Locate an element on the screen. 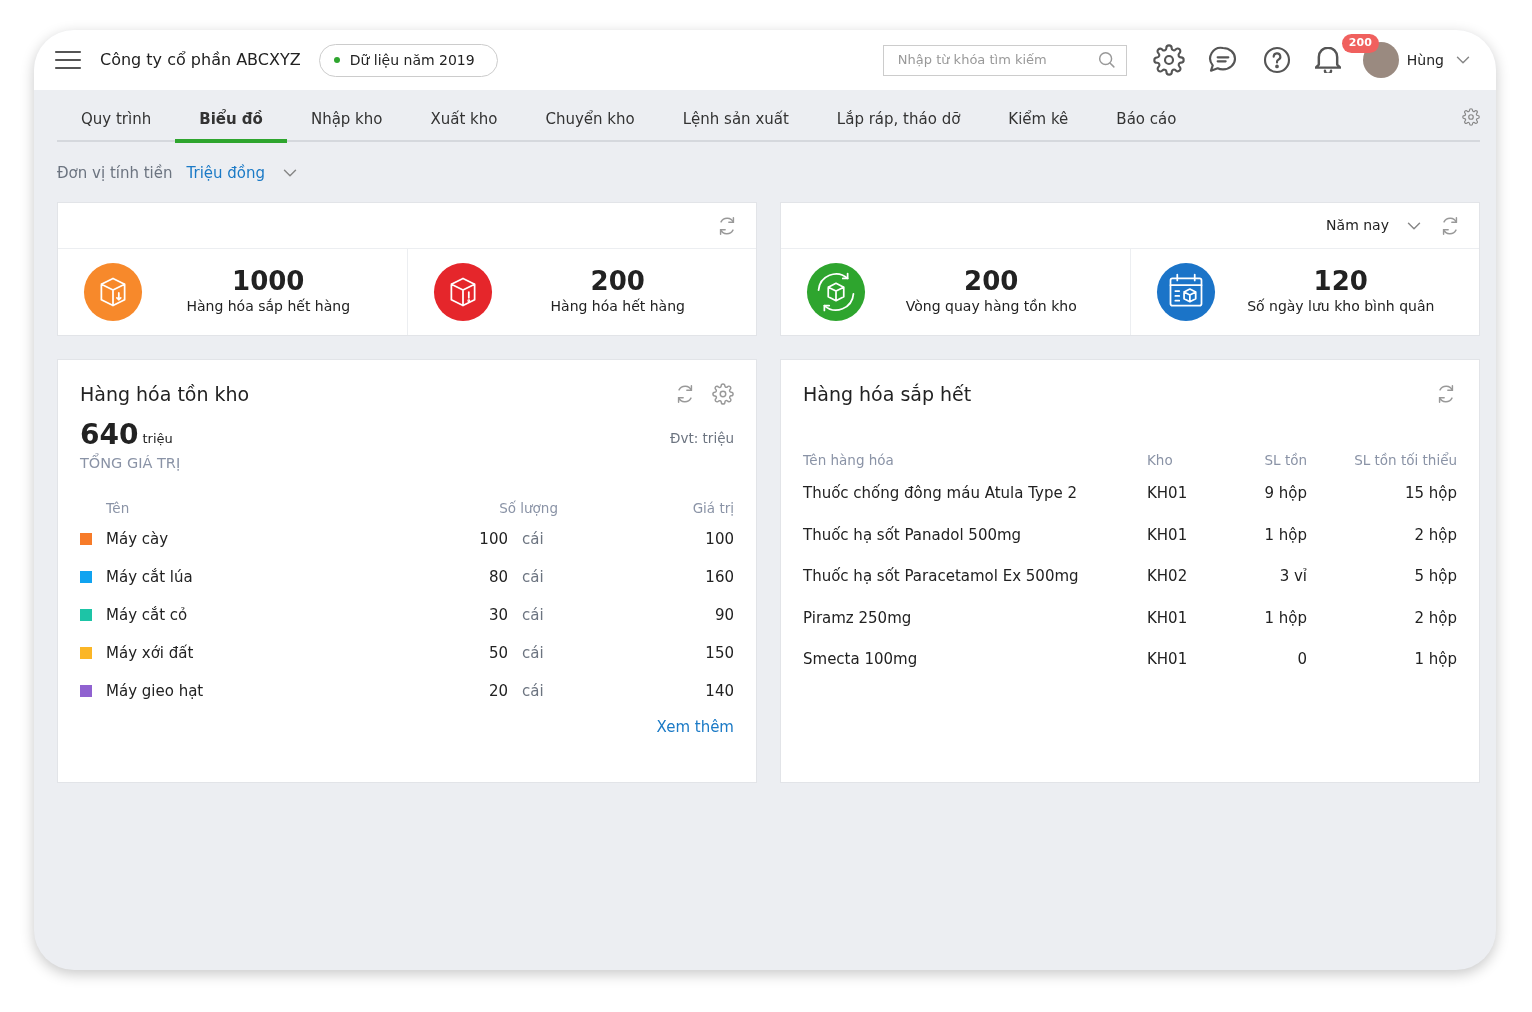 This screenshot has width=1532, height=1012. item-name: Máy cắt cỏ is located at coordinates (147, 615).